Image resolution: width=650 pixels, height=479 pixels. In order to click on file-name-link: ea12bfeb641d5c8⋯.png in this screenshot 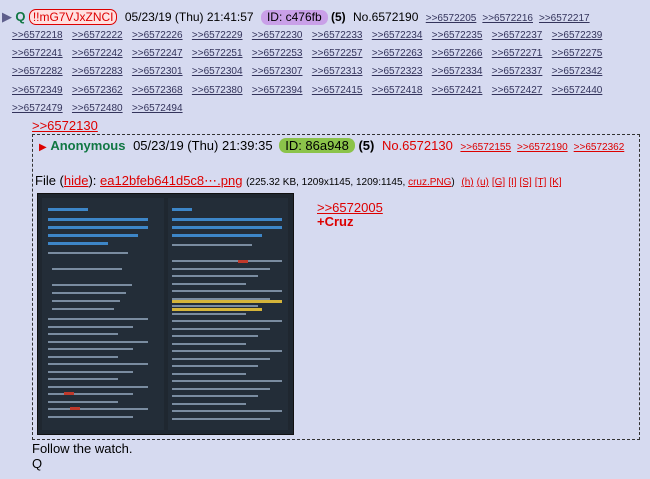, I will do `click(171, 180)`.